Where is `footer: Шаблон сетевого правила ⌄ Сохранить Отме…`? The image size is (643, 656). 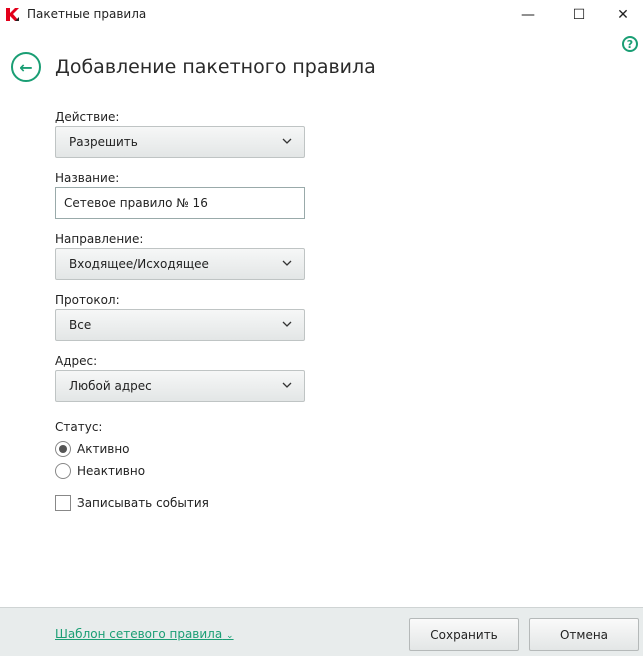
footer: Шаблон сетевого правила ⌄ Сохранить Отме… is located at coordinates (321, 631).